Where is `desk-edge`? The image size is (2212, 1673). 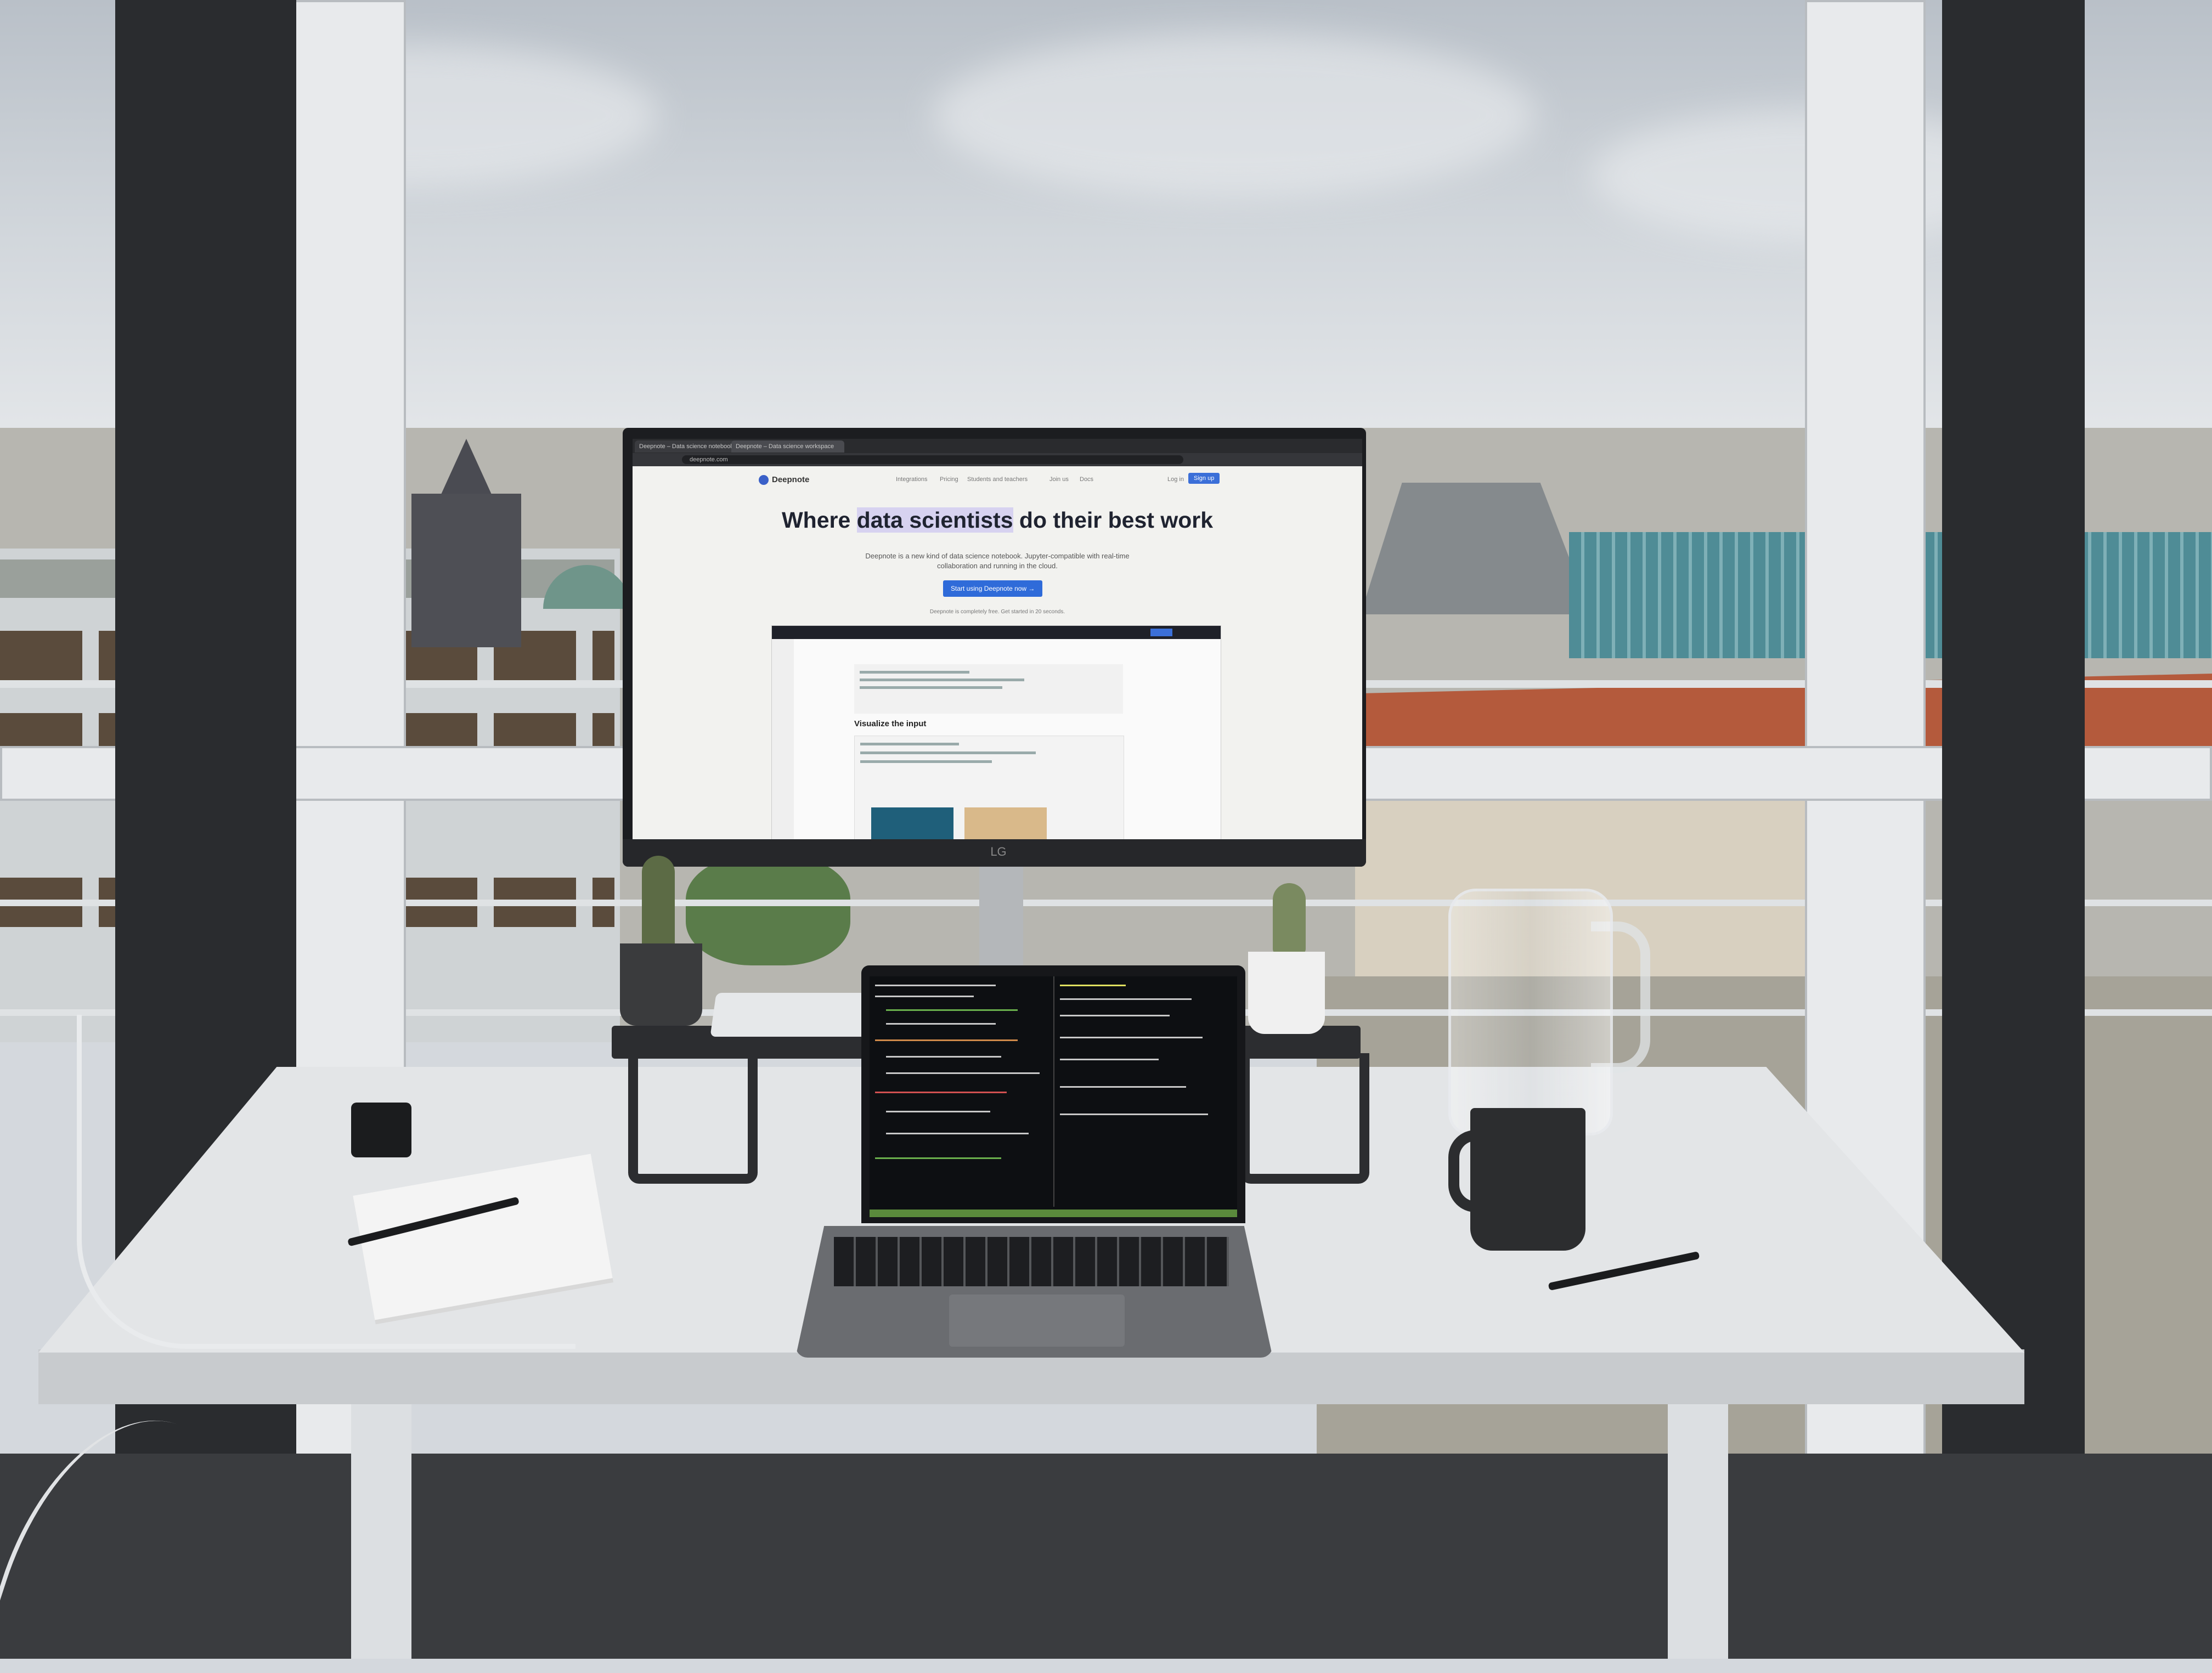
desk-edge is located at coordinates (1031, 1376).